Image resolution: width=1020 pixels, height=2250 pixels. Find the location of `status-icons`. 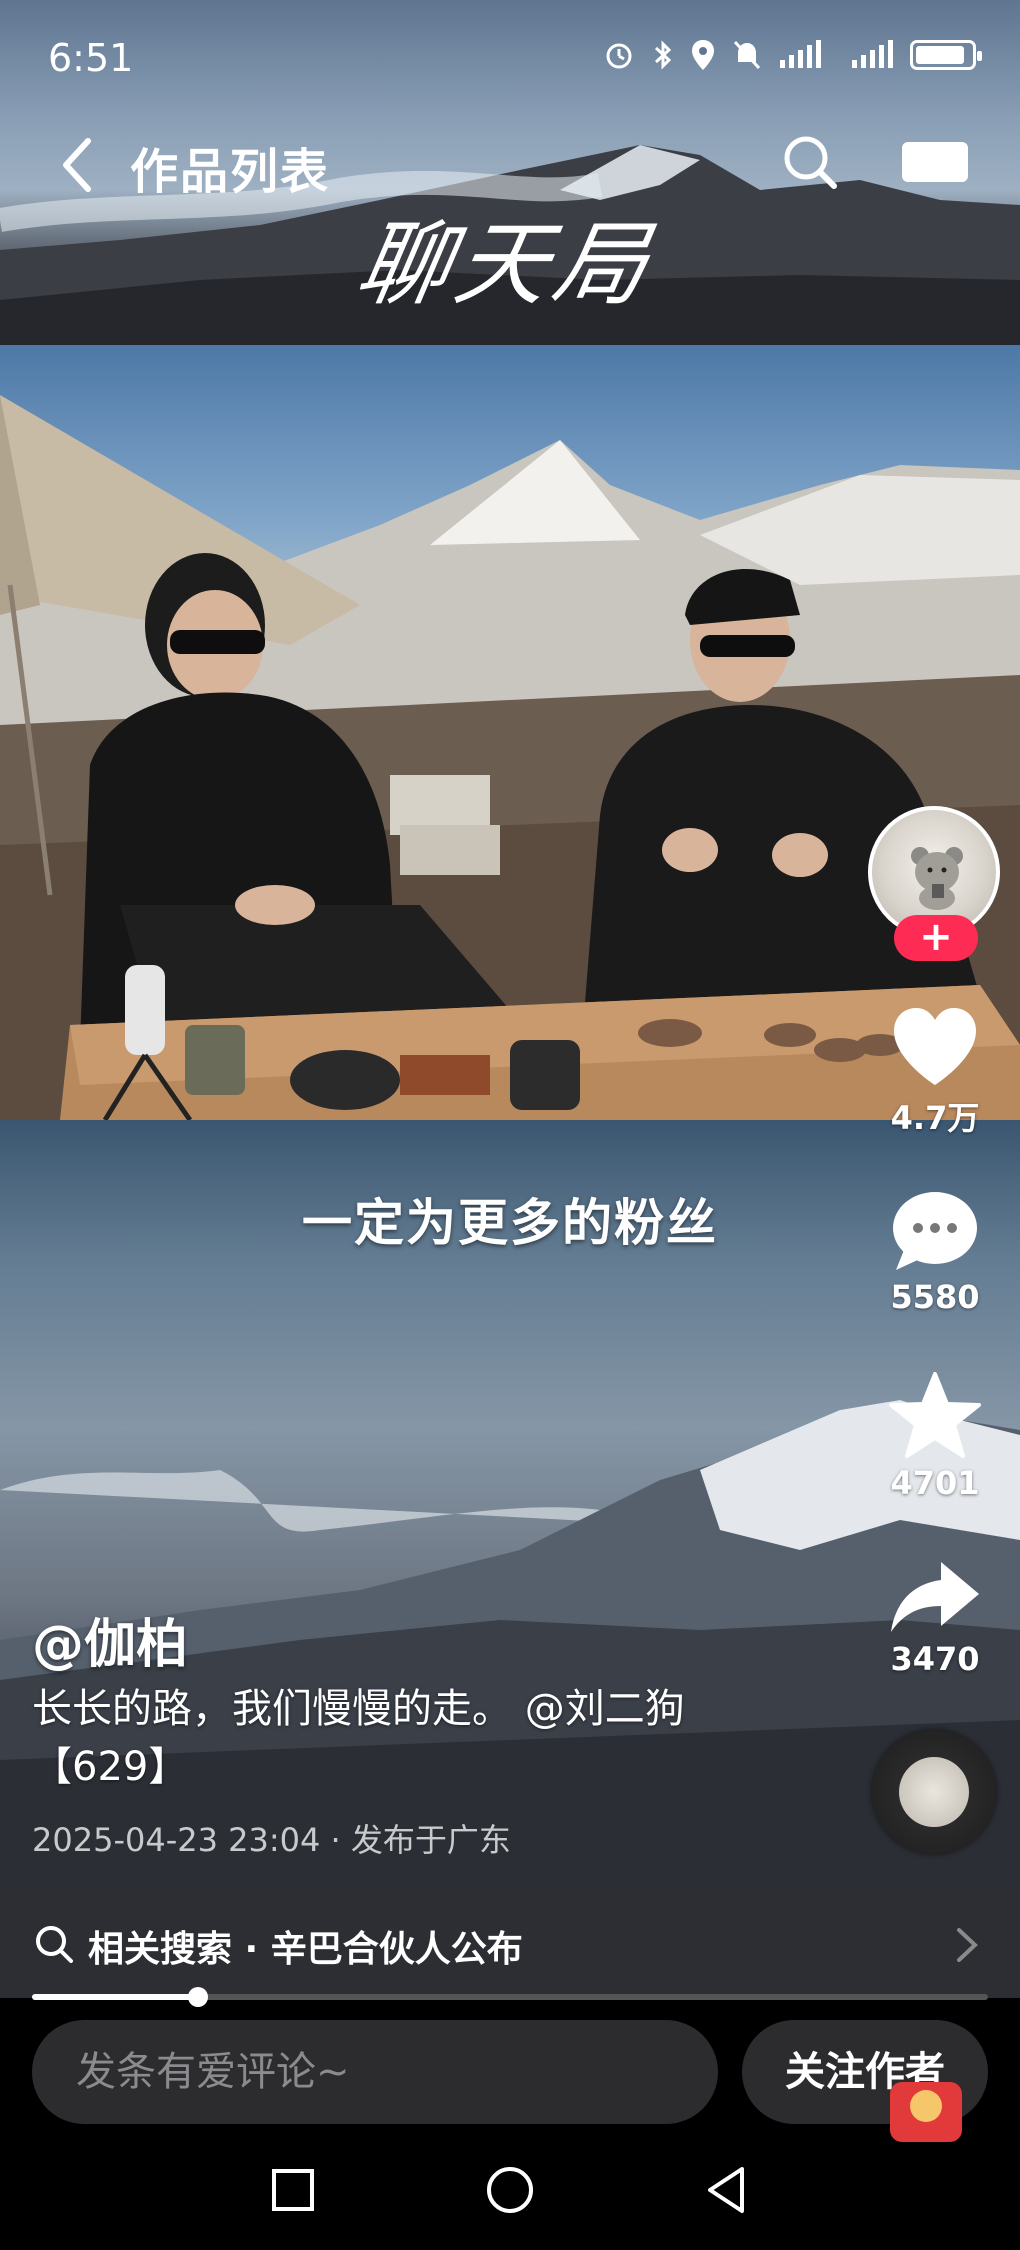

status-icons is located at coordinates (792, 55).